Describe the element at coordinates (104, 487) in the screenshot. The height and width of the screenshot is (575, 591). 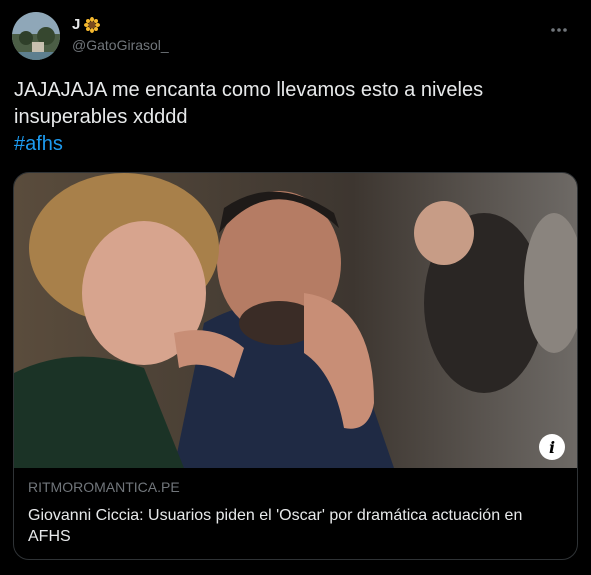
I see `card-domain: RITMOROMANTICA.PE` at that location.